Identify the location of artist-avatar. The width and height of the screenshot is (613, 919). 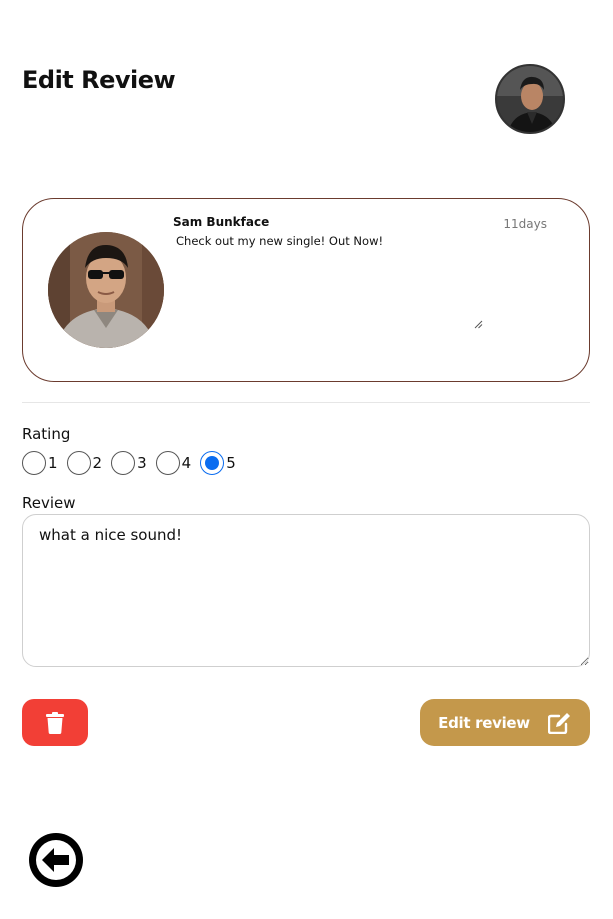
(106, 290).